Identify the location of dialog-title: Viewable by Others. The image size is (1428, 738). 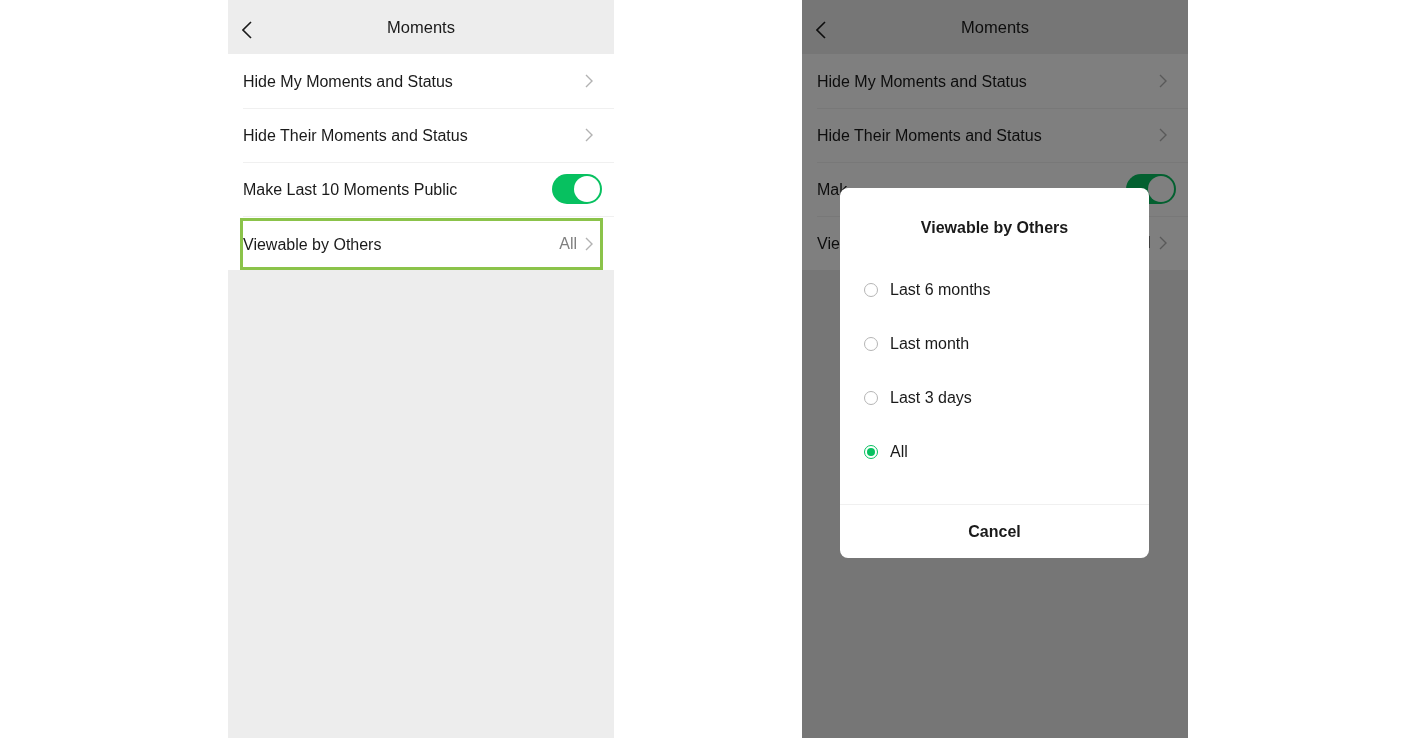
(994, 228).